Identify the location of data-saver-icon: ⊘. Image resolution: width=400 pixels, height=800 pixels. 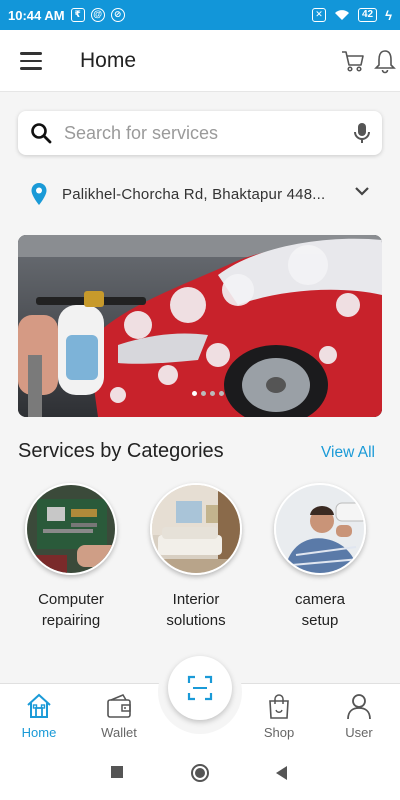
(117, 15).